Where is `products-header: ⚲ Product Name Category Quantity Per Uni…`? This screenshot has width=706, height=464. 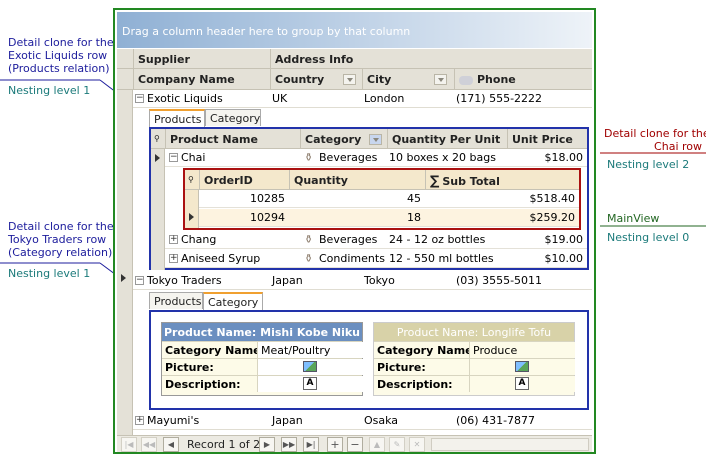
products-header: ⚲ Product Name Category Quantity Per Uni… is located at coordinates (369, 139).